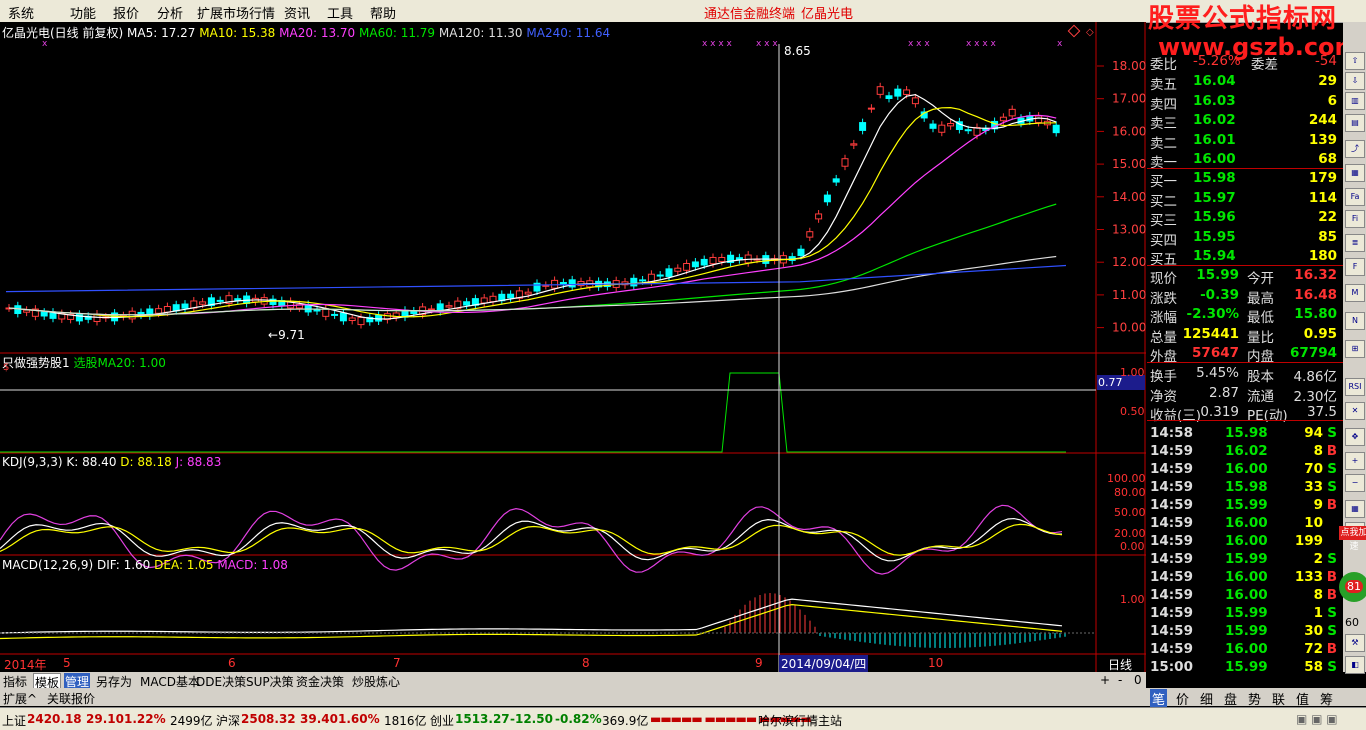 This screenshot has height=730, width=1366. What do you see at coordinates (1244, 62) in the screenshot?
I see `order-ratio-row: 委比 -5.26% 委差 -54` at bounding box center [1244, 62].